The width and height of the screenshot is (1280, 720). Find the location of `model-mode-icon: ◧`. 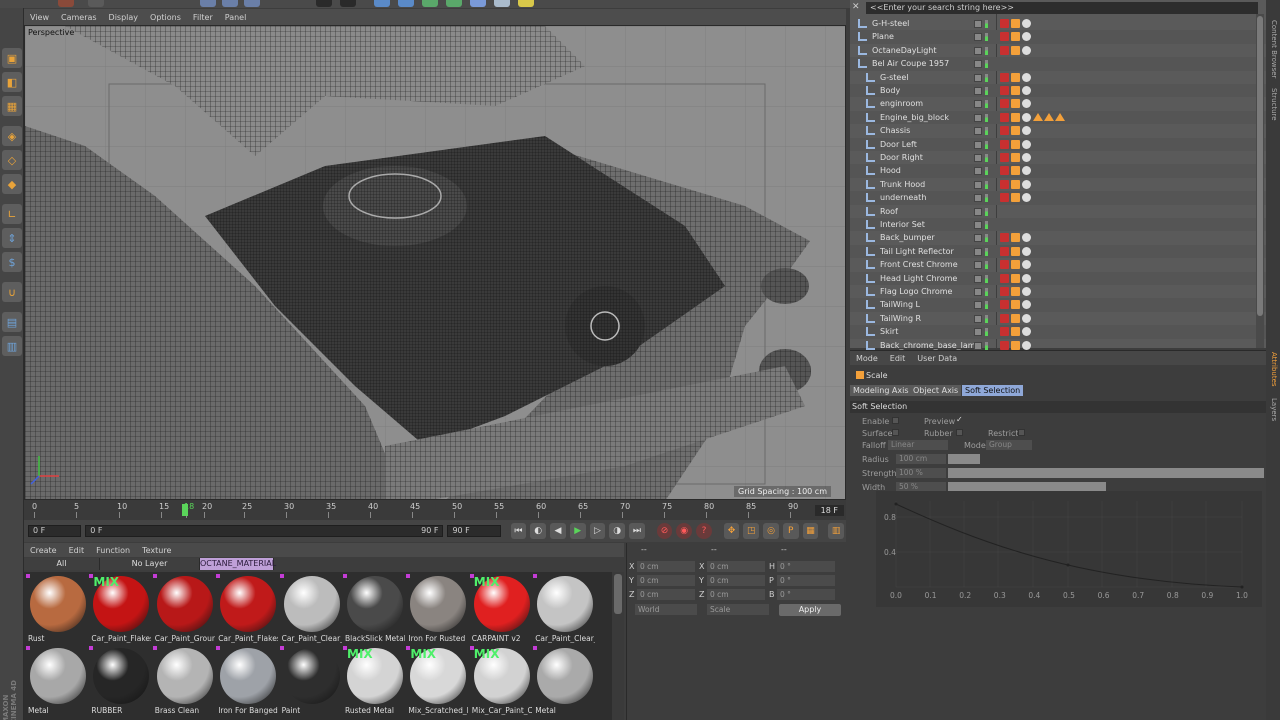

model-mode-icon: ◧ is located at coordinates (12, 82).